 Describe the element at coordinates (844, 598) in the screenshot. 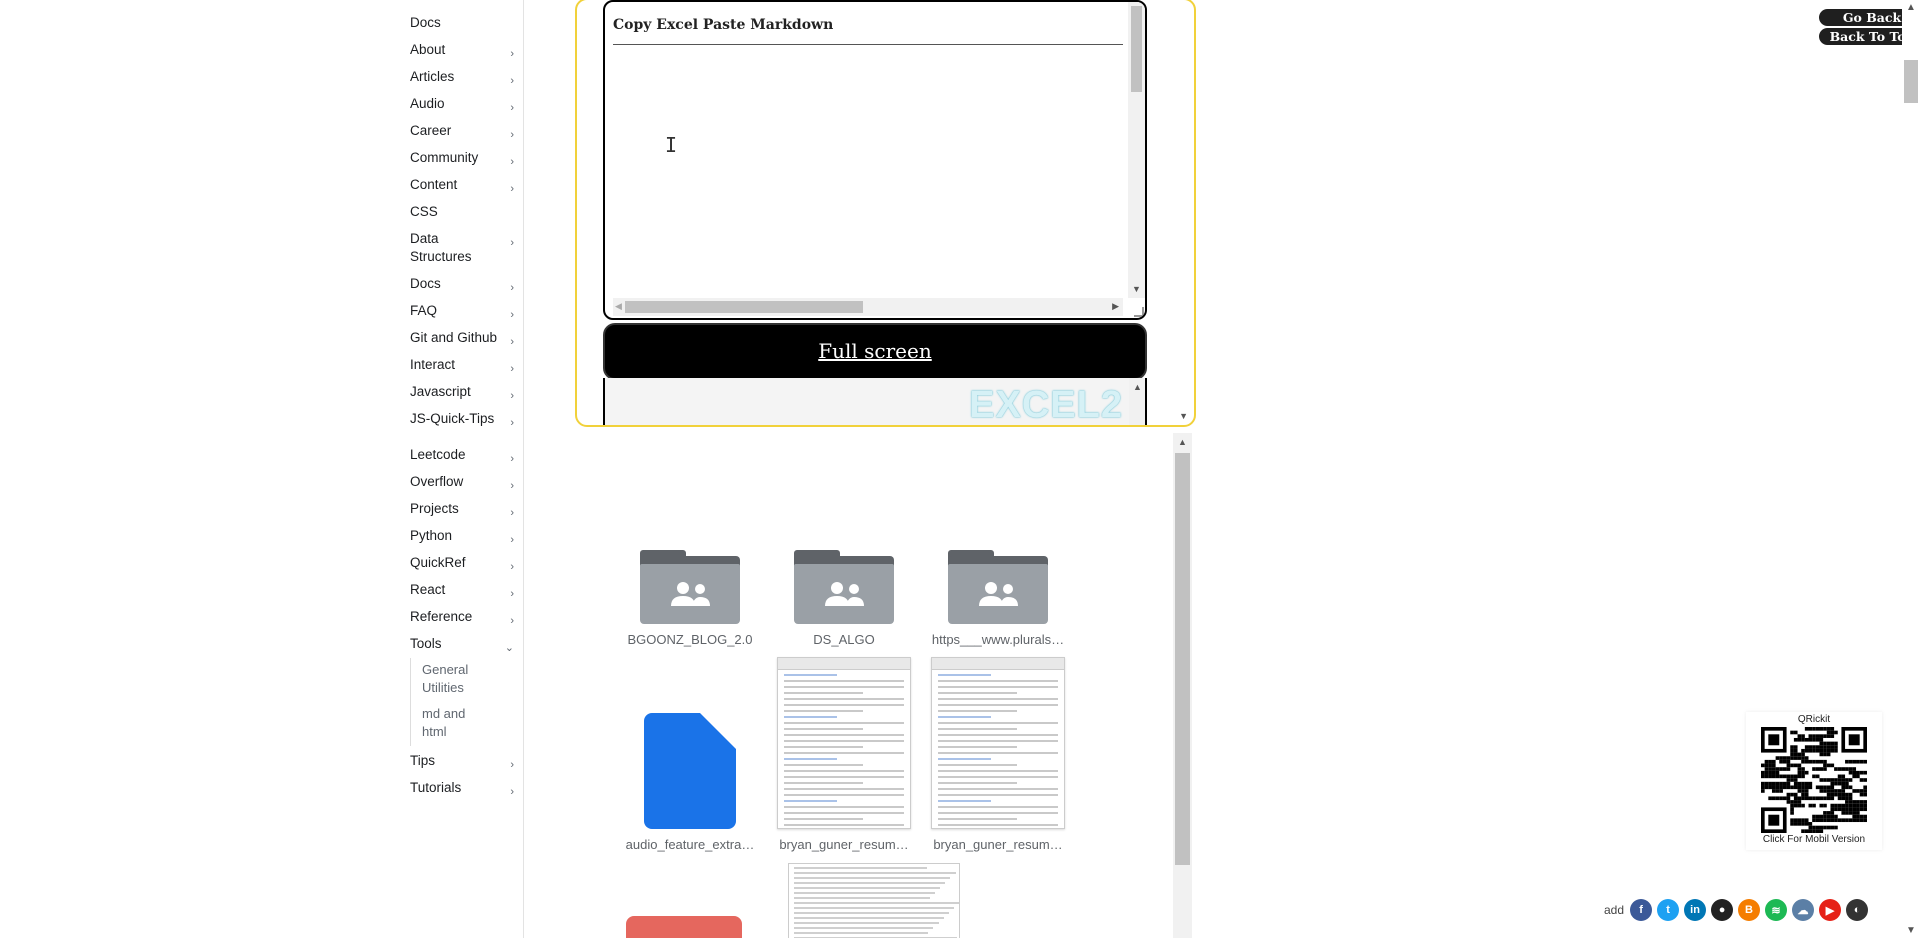

I see `shared-folder-tile: DS_ALGO` at that location.